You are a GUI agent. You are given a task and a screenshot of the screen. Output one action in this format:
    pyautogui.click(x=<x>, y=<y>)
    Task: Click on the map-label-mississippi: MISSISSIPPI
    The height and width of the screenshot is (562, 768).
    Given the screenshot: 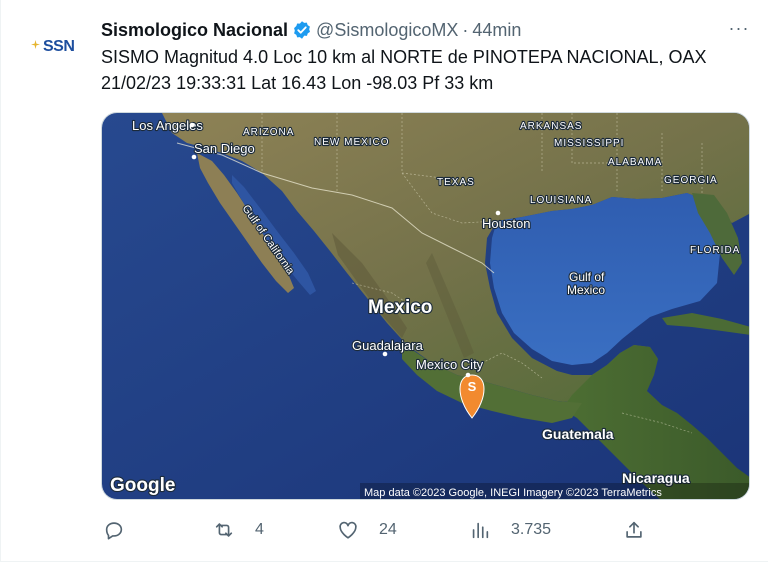 What is the action you would take?
    pyautogui.click(x=589, y=143)
    